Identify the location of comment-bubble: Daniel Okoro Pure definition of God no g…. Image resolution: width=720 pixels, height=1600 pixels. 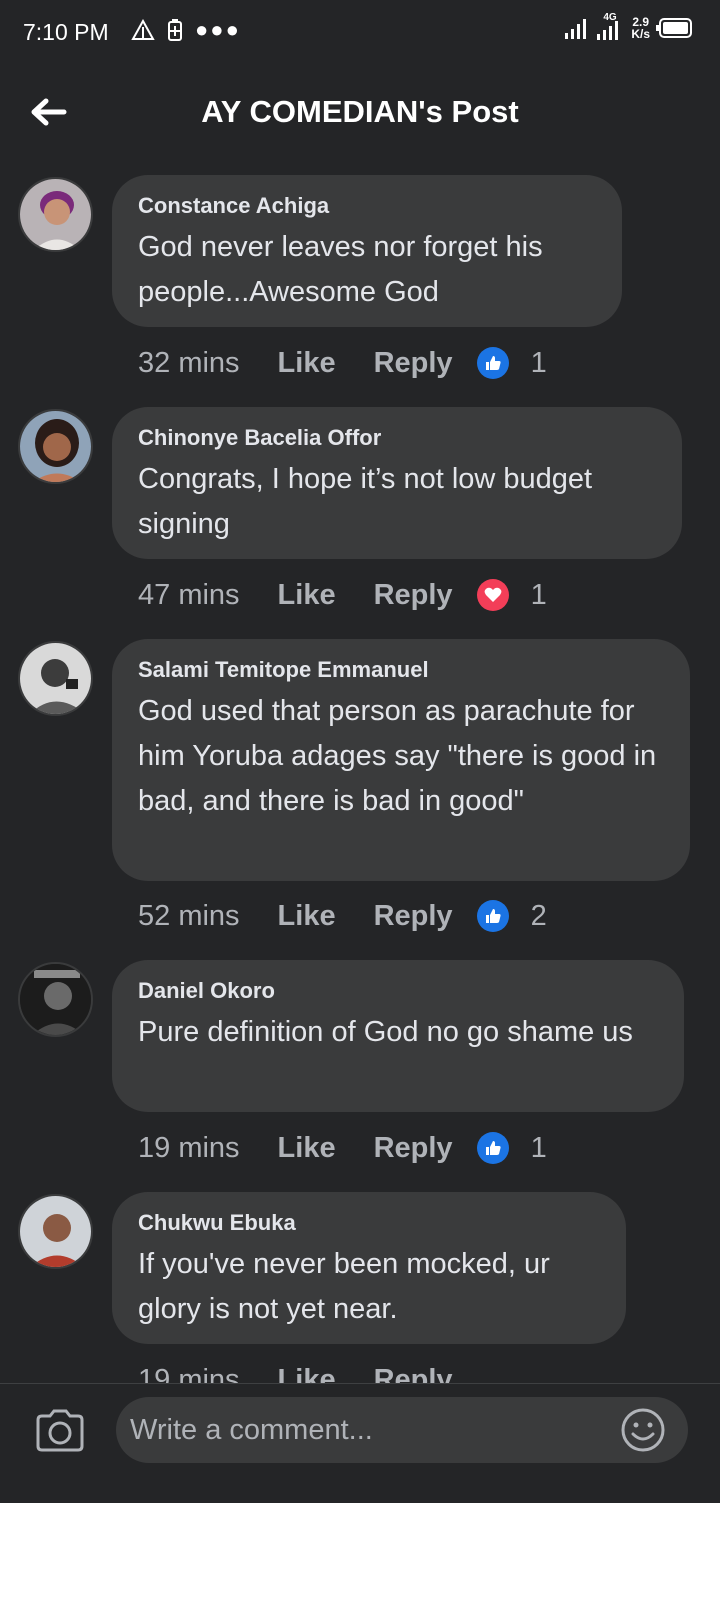
(398, 1036).